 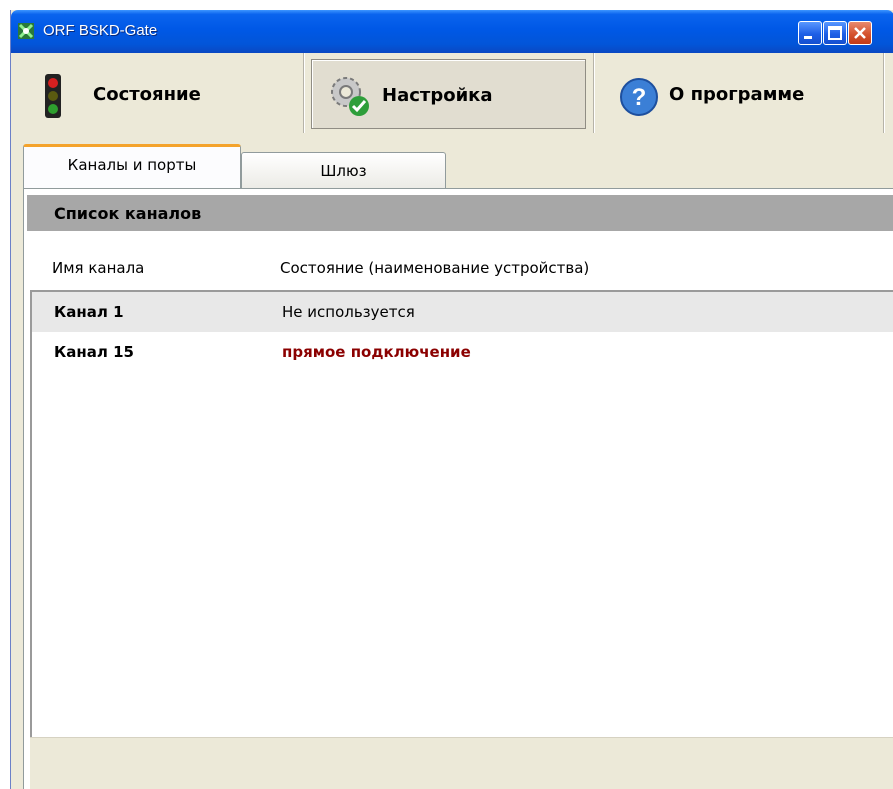 I want to click on main-toolbar: Состояние Настройка ? О программе, so click(x=452, y=94).